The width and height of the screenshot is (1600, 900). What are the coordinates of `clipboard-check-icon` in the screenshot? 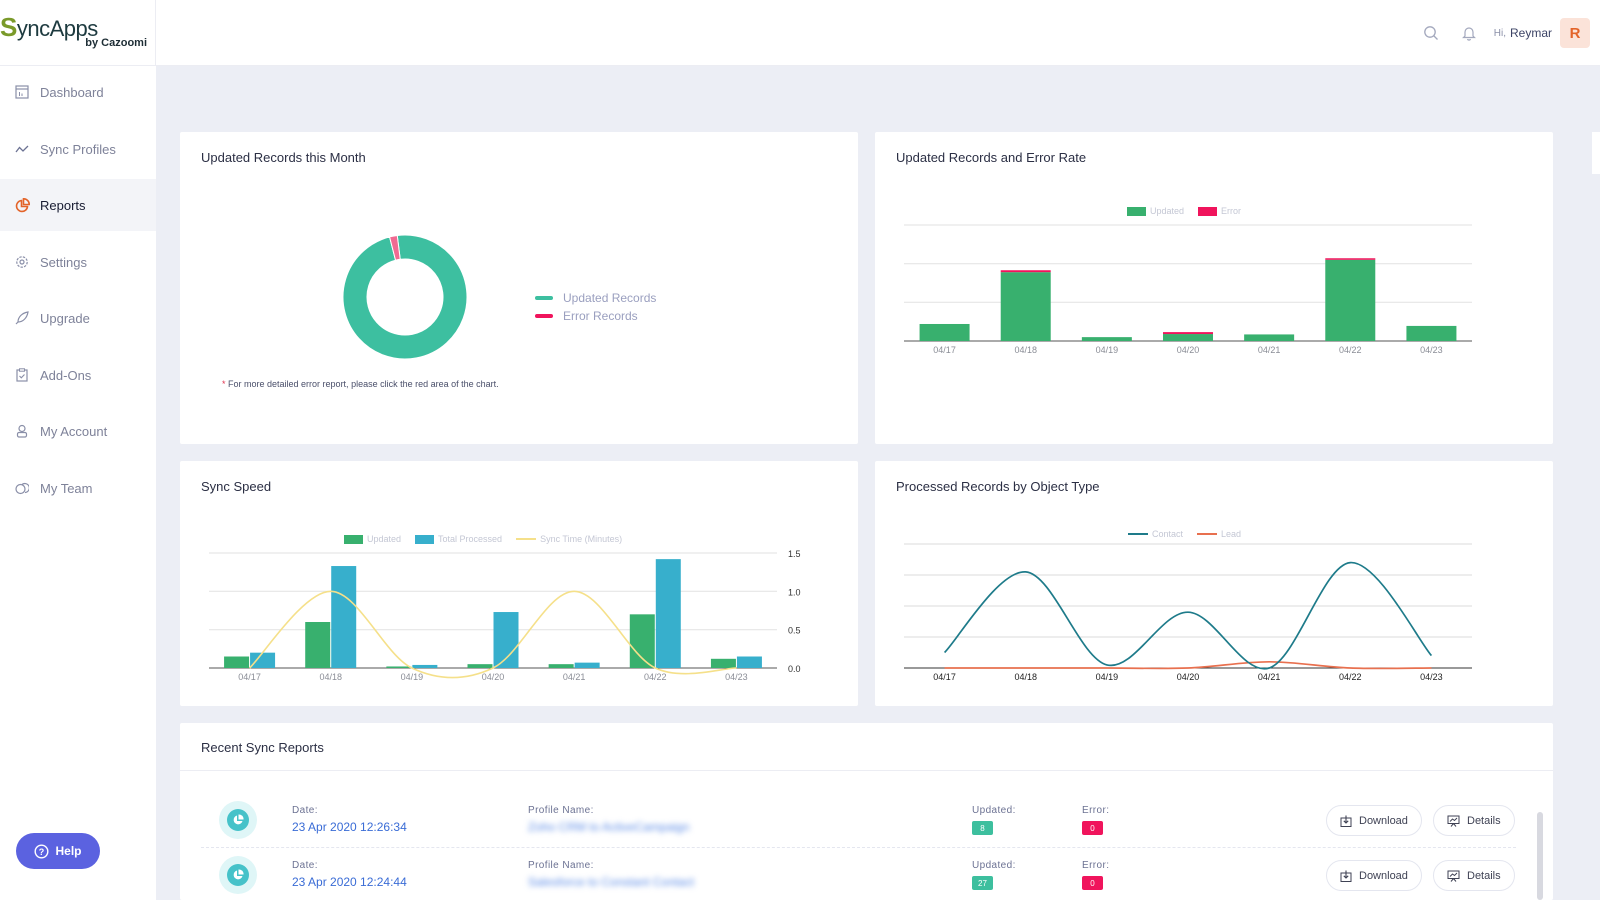 It's located at (22, 375).